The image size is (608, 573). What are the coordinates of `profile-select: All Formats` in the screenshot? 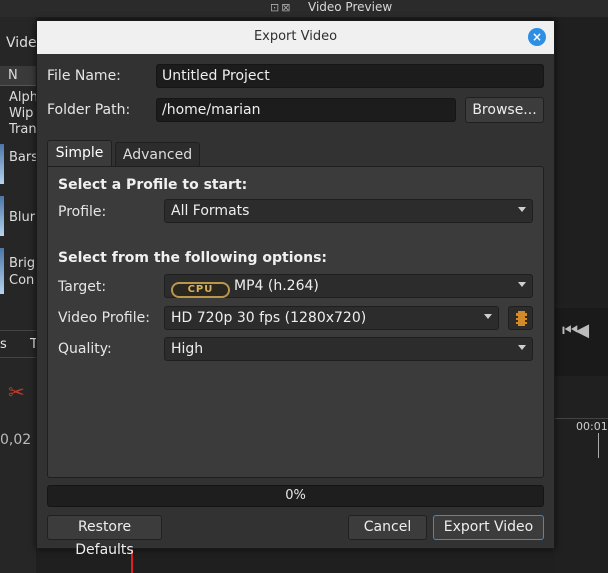 It's located at (348, 211).